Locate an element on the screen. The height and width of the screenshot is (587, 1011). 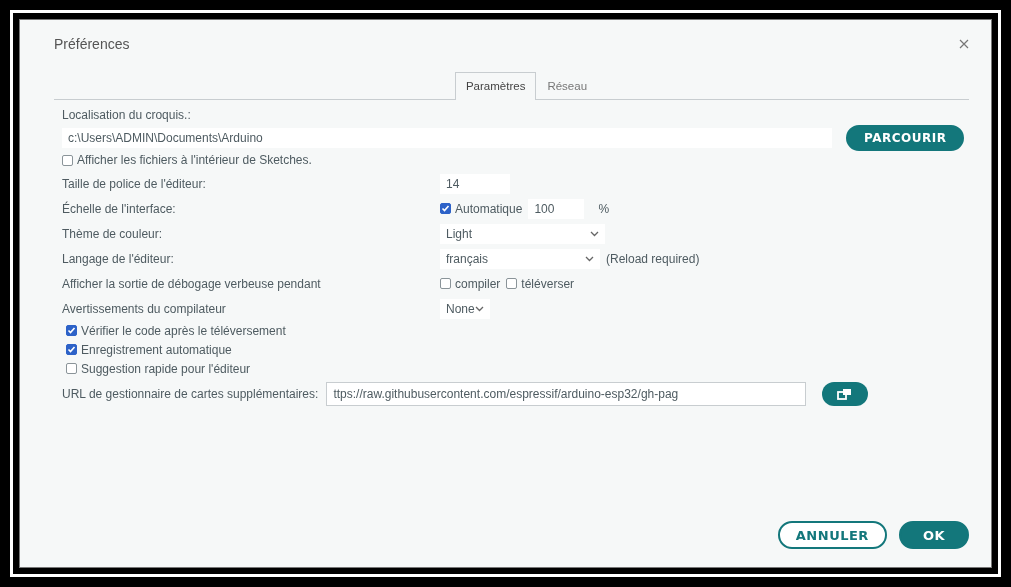
close-icon is located at coordinates (964, 44).